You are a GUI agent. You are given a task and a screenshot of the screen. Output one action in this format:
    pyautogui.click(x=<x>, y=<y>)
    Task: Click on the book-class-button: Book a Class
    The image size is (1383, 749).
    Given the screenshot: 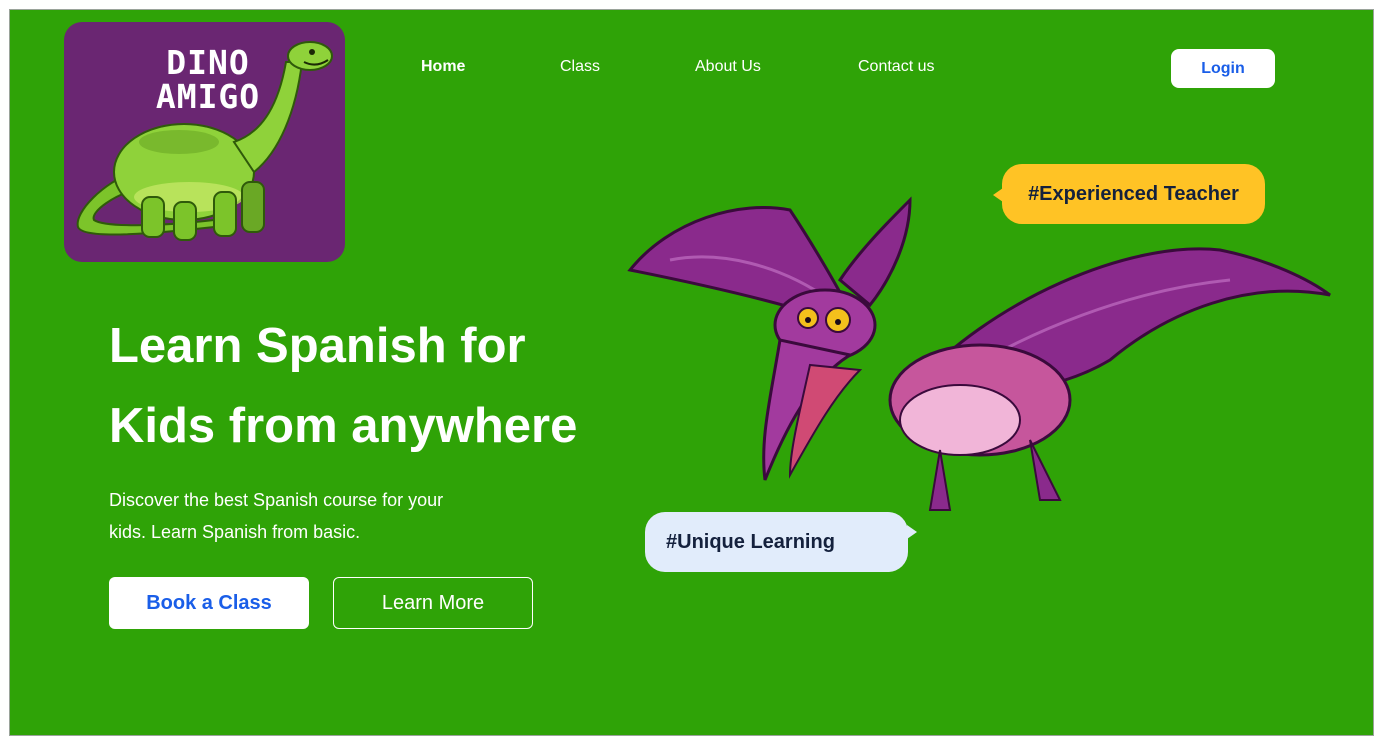 What is the action you would take?
    pyautogui.click(x=209, y=603)
    